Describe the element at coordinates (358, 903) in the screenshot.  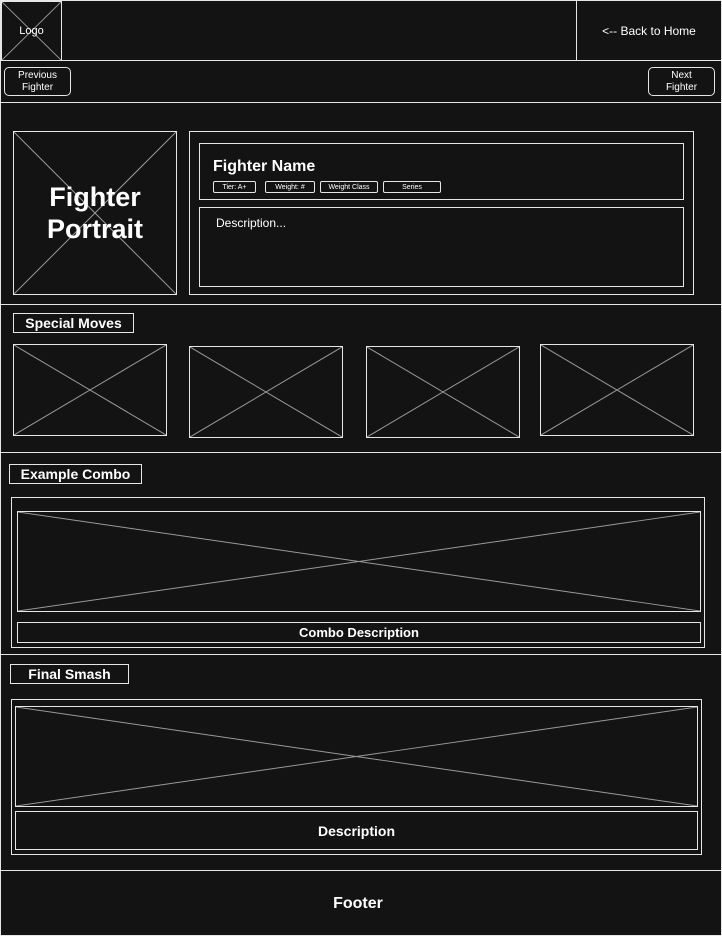
I see `footer-label: Footer` at that location.